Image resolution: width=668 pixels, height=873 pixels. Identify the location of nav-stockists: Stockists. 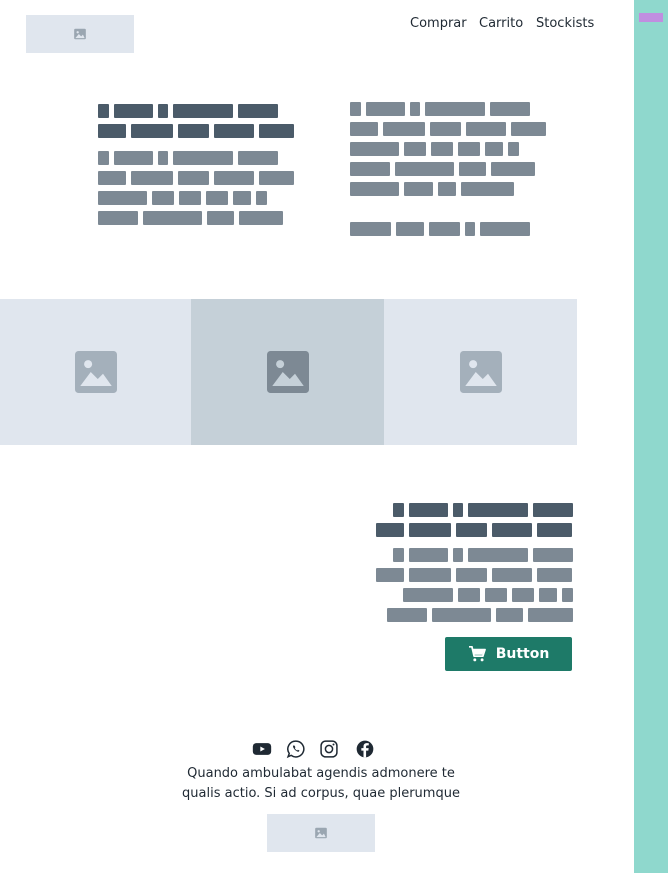
(565, 23).